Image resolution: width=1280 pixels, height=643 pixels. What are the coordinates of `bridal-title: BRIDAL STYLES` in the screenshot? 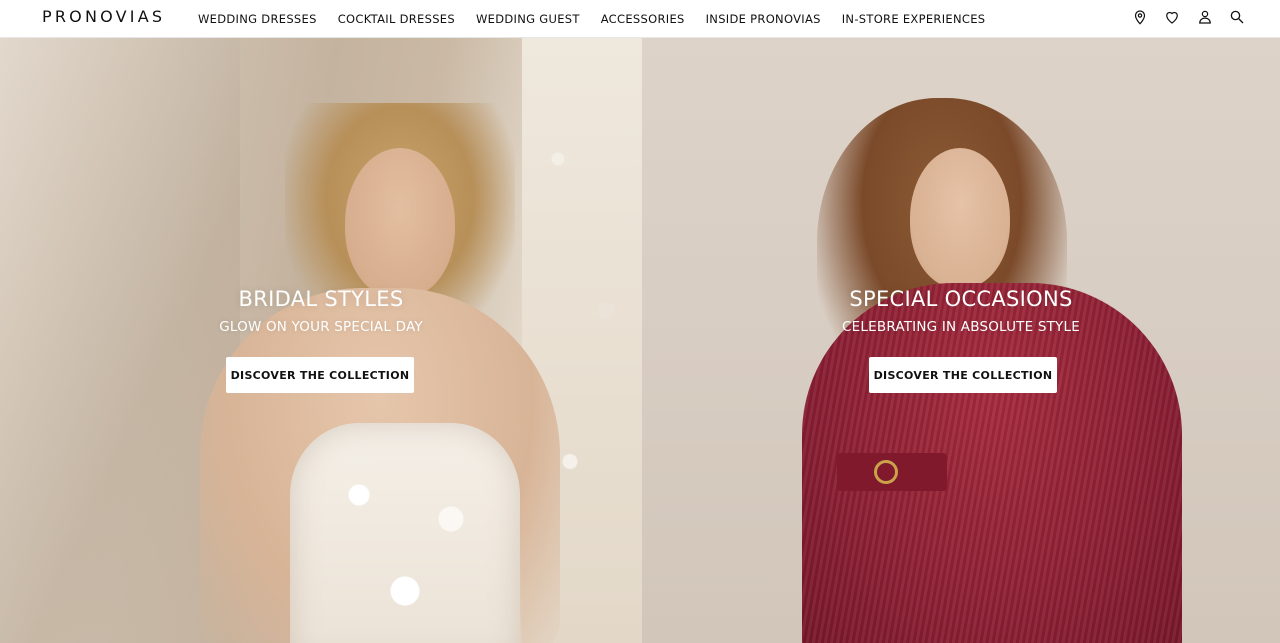 It's located at (321, 299).